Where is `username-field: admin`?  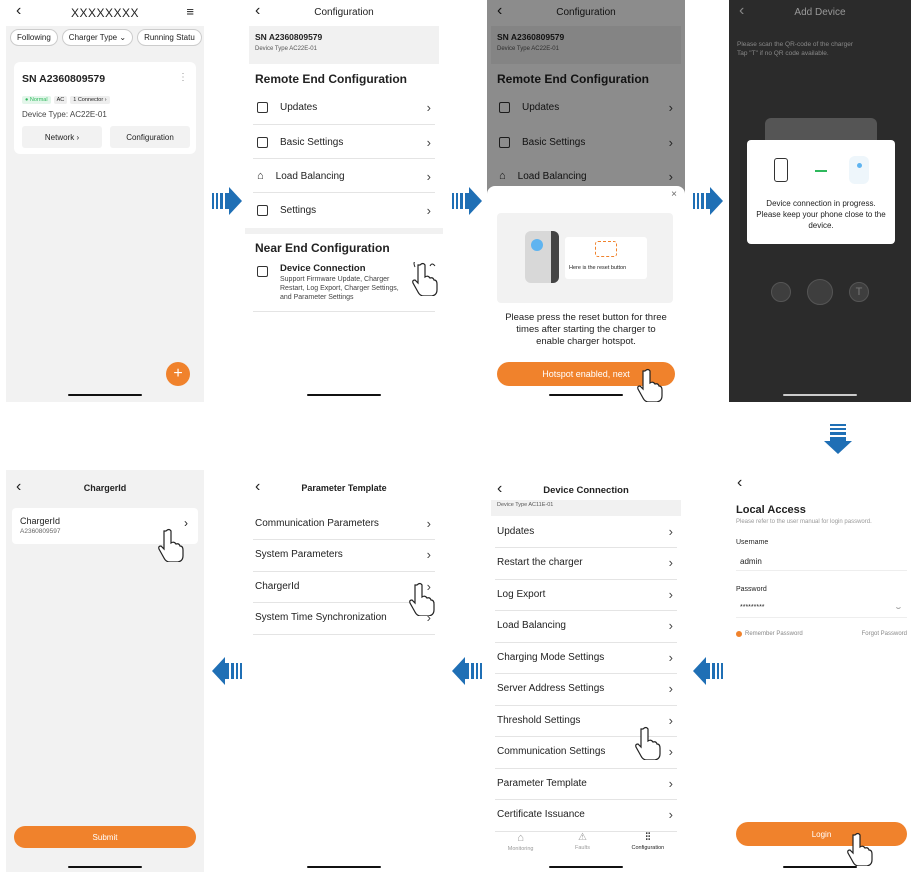
username-field: admin is located at coordinates (821, 562).